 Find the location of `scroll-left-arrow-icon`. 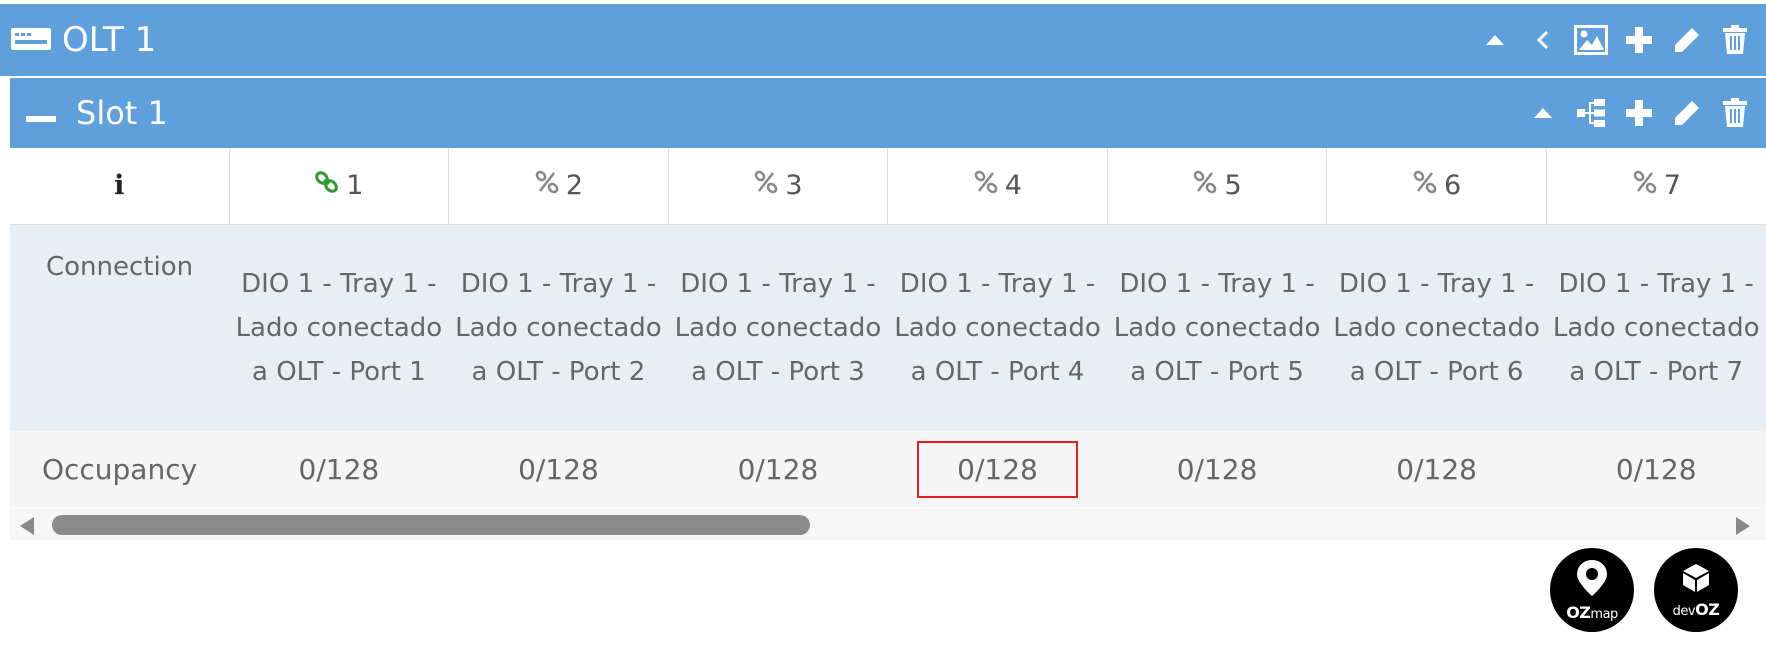

scroll-left-arrow-icon is located at coordinates (27, 526).